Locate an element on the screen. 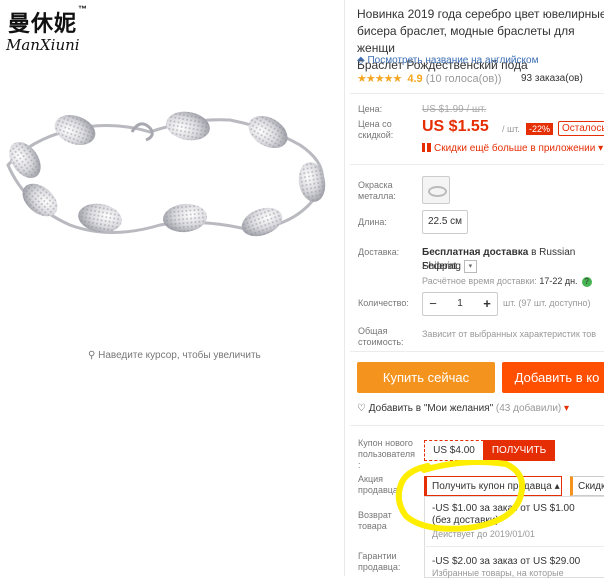 Image resolution: width=604 pixels, height=578 pixels. brand-logo-en: ManXiuni is located at coordinates (43, 45).